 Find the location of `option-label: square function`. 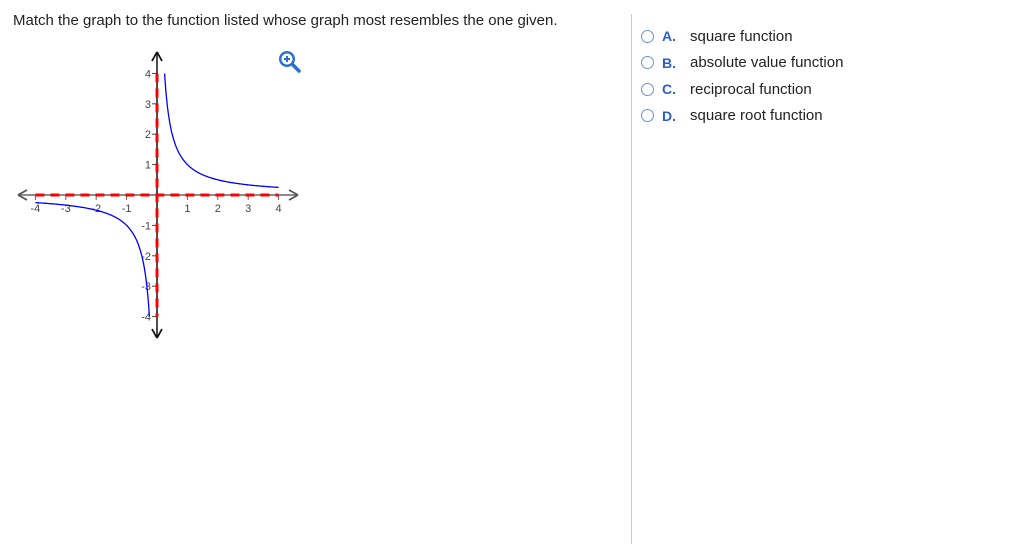

option-label: square function is located at coordinates (741, 36).